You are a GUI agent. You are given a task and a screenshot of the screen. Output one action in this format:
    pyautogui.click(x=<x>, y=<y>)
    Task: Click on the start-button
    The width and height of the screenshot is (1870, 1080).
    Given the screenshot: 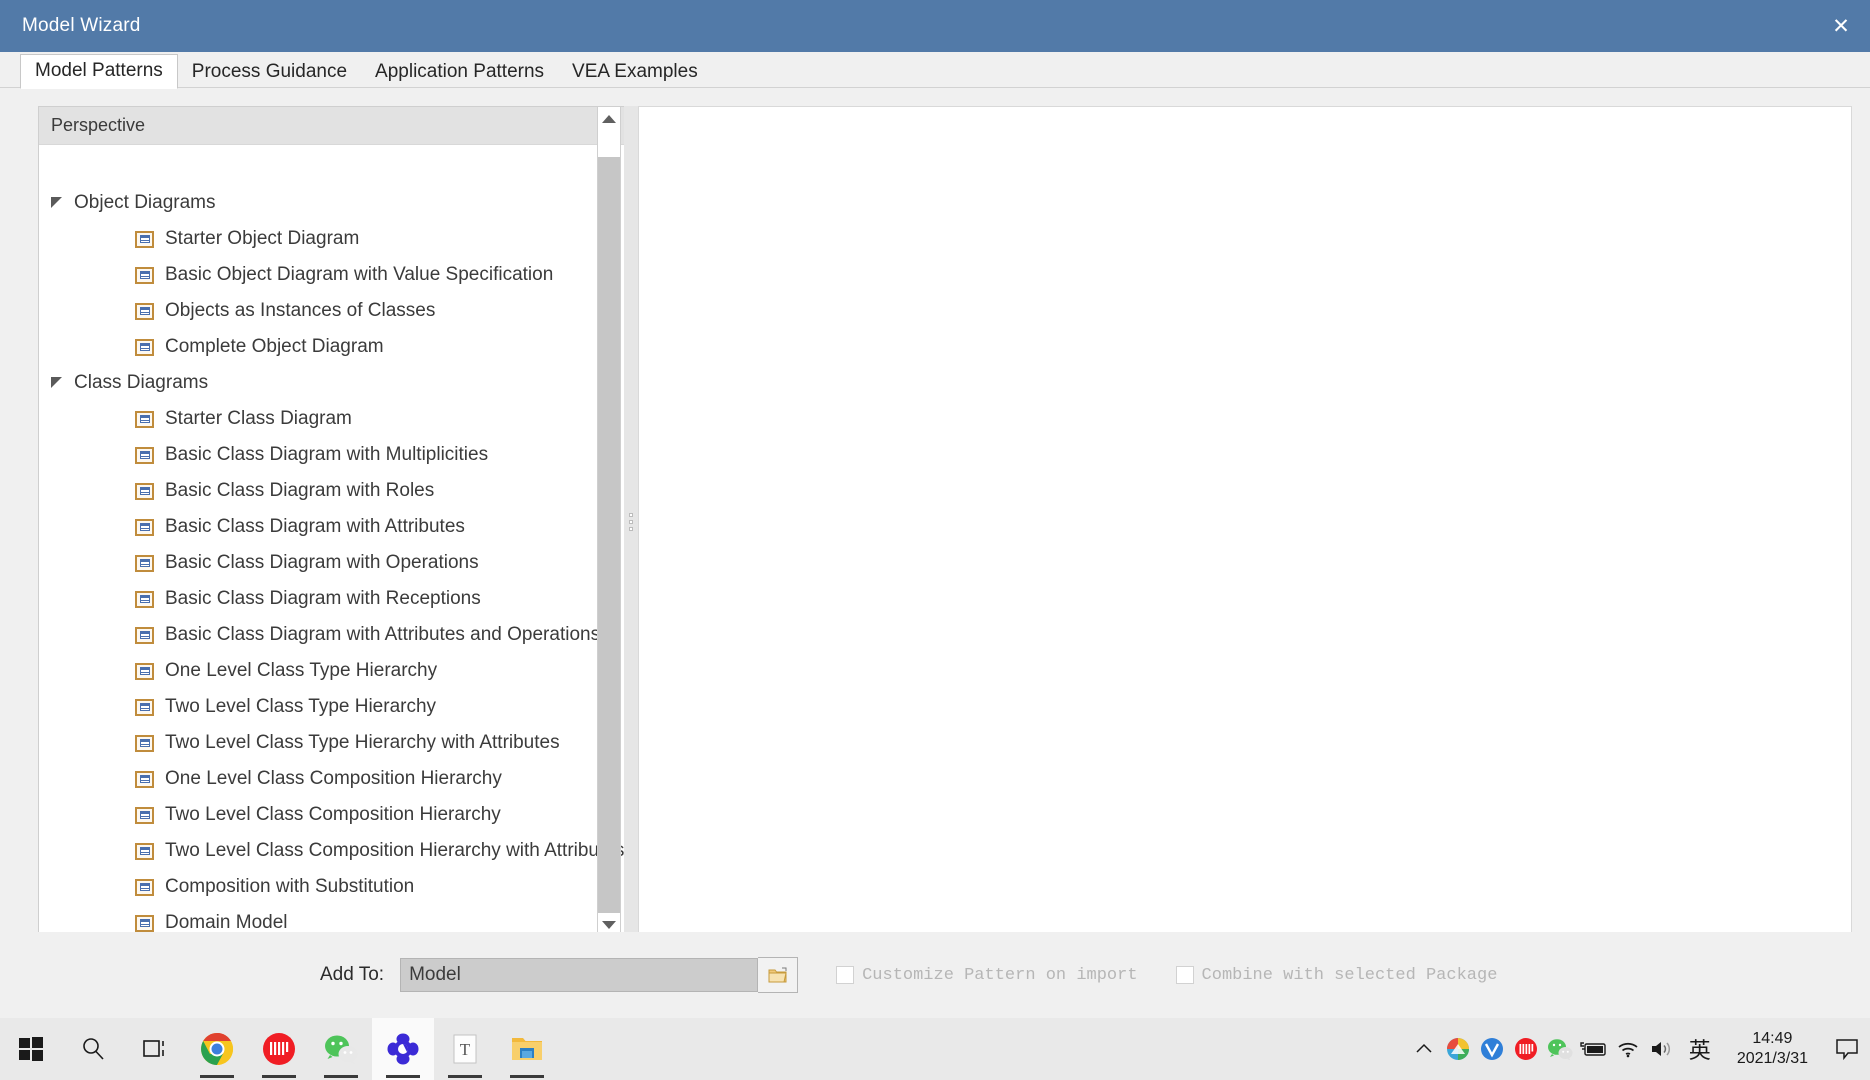 What is the action you would take?
    pyautogui.click(x=31, y=1049)
    